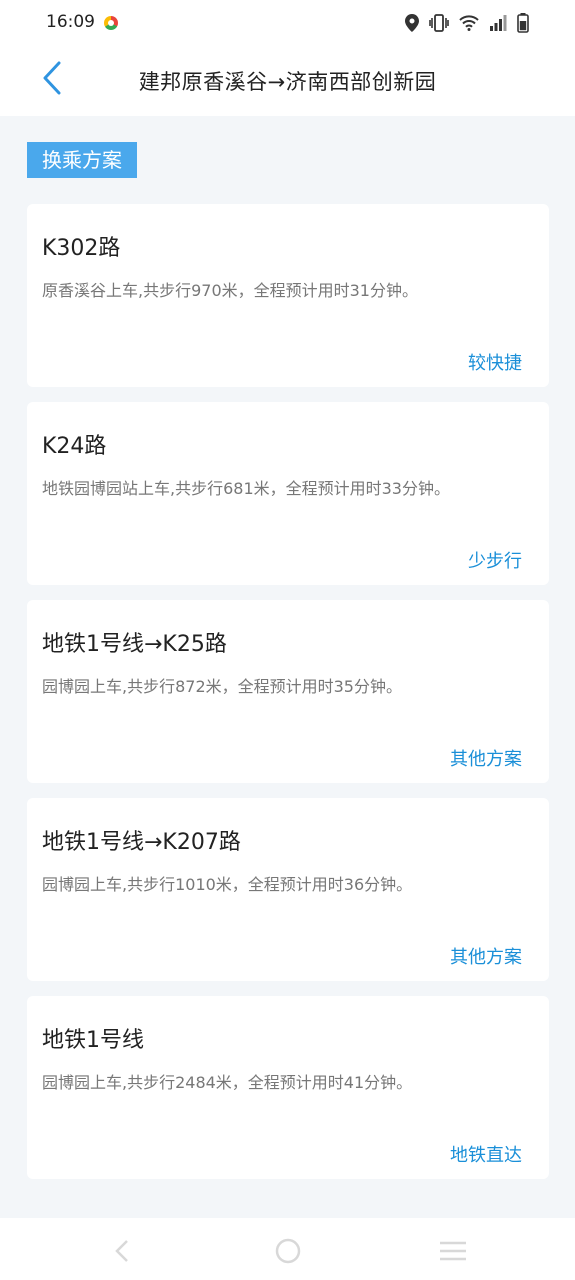 The width and height of the screenshot is (575, 1280). I want to click on signal-icon, so click(498, 23).